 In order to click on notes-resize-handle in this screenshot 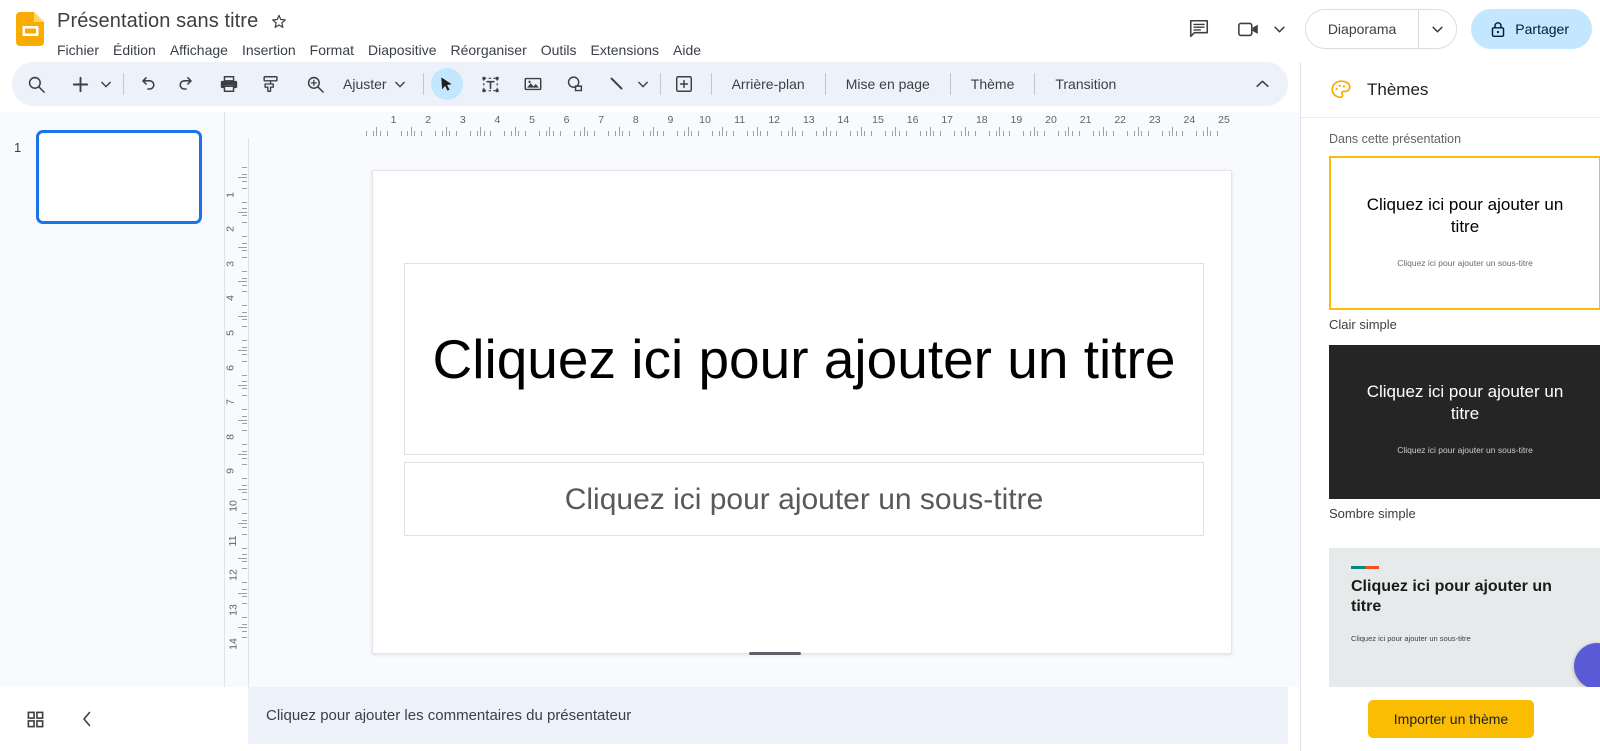, I will do `click(775, 653)`.